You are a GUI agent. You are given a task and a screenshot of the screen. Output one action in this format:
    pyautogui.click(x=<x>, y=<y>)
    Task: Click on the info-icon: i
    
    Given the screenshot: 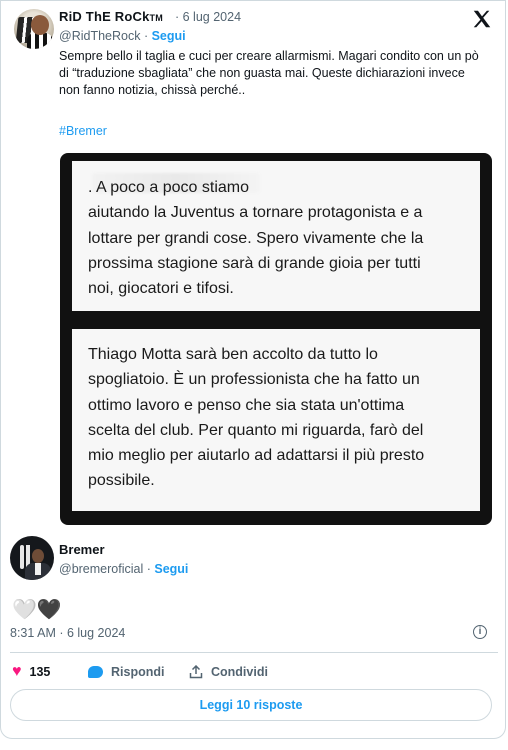 What is the action you would take?
    pyautogui.click(x=480, y=632)
    